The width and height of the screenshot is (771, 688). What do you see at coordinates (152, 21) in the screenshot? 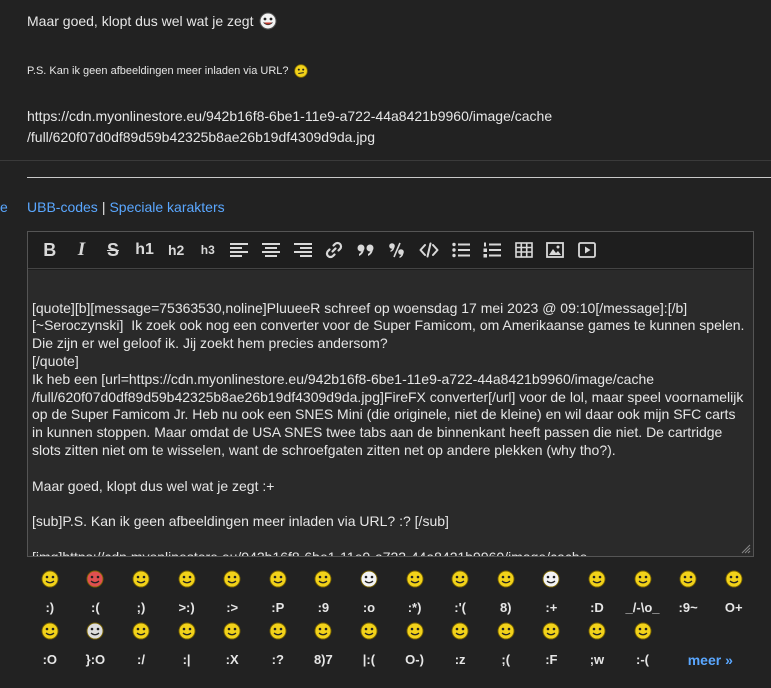
I see `post-line-1: Maar goed, klopt dus wel wat je zegt` at bounding box center [152, 21].